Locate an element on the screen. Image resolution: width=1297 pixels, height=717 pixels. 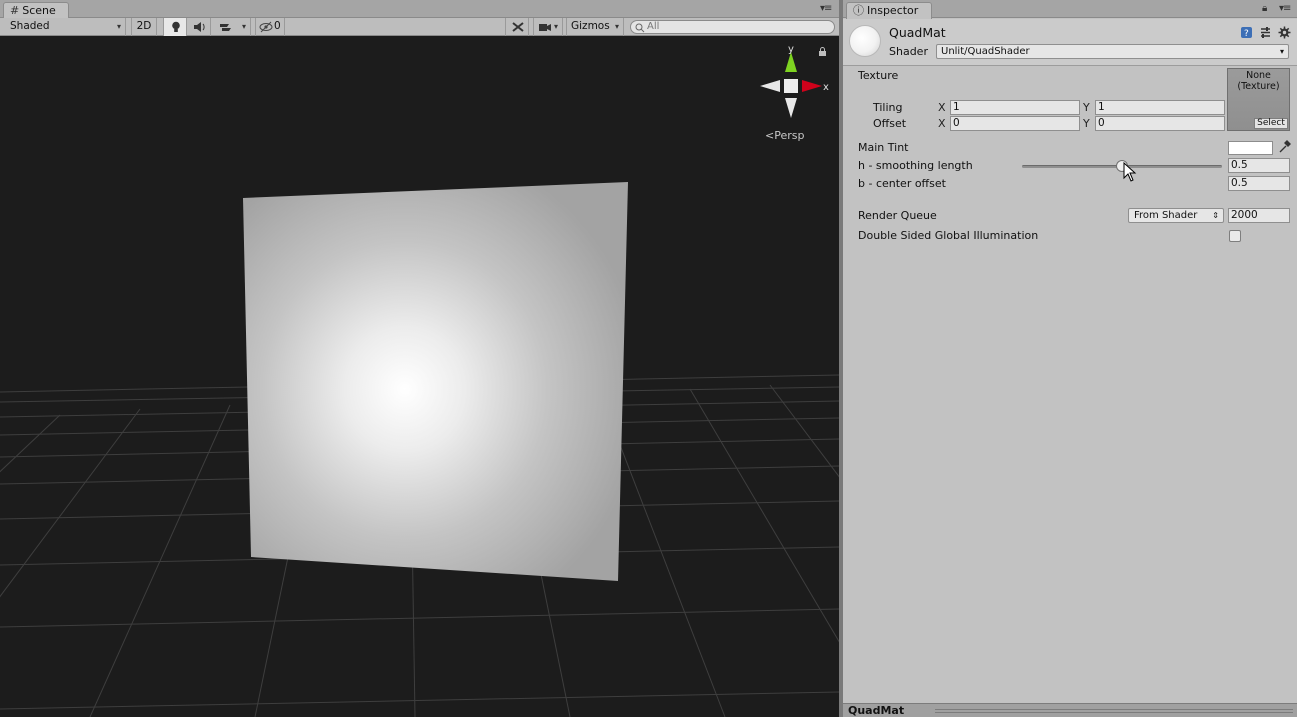
mode-2d-label: 2D is located at coordinates (144, 26).